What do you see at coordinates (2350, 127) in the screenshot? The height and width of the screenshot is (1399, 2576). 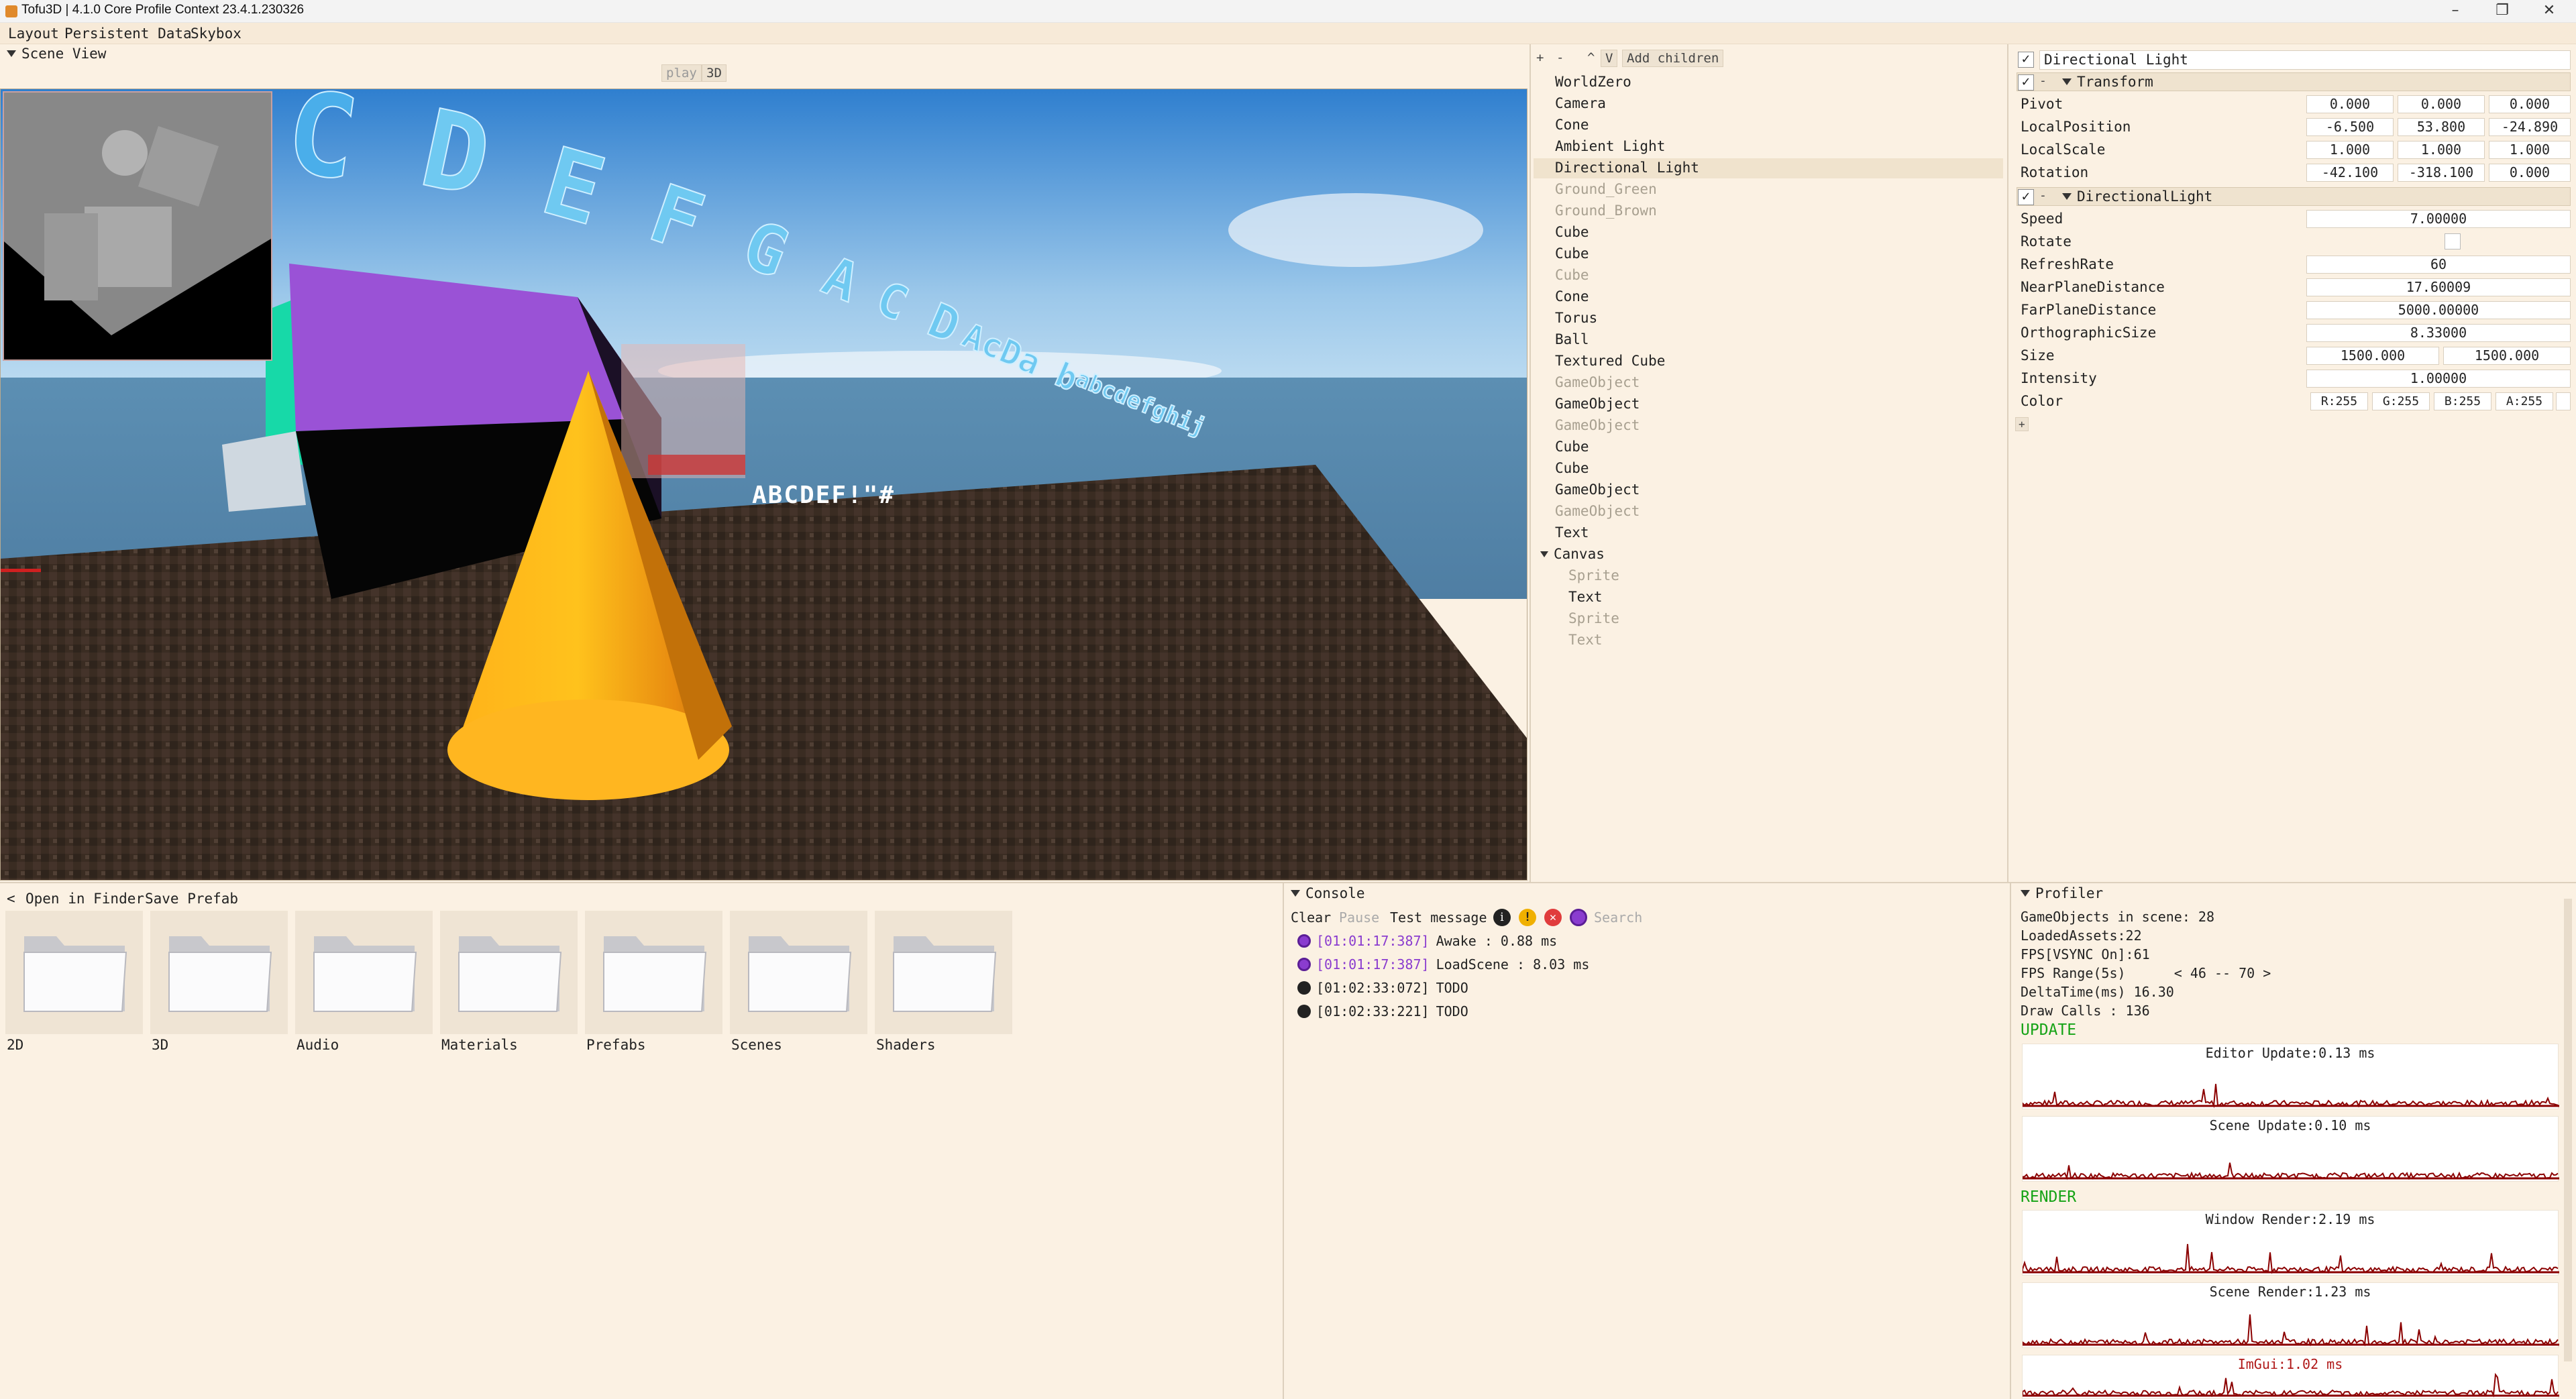 I see `local-position-x-field: -6.500` at bounding box center [2350, 127].